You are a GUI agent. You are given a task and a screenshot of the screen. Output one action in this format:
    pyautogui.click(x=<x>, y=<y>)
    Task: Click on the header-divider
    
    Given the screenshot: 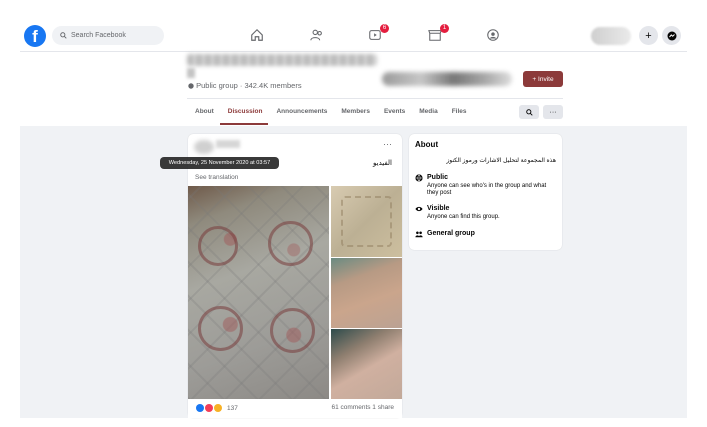 What is the action you would take?
    pyautogui.click(x=375, y=98)
    